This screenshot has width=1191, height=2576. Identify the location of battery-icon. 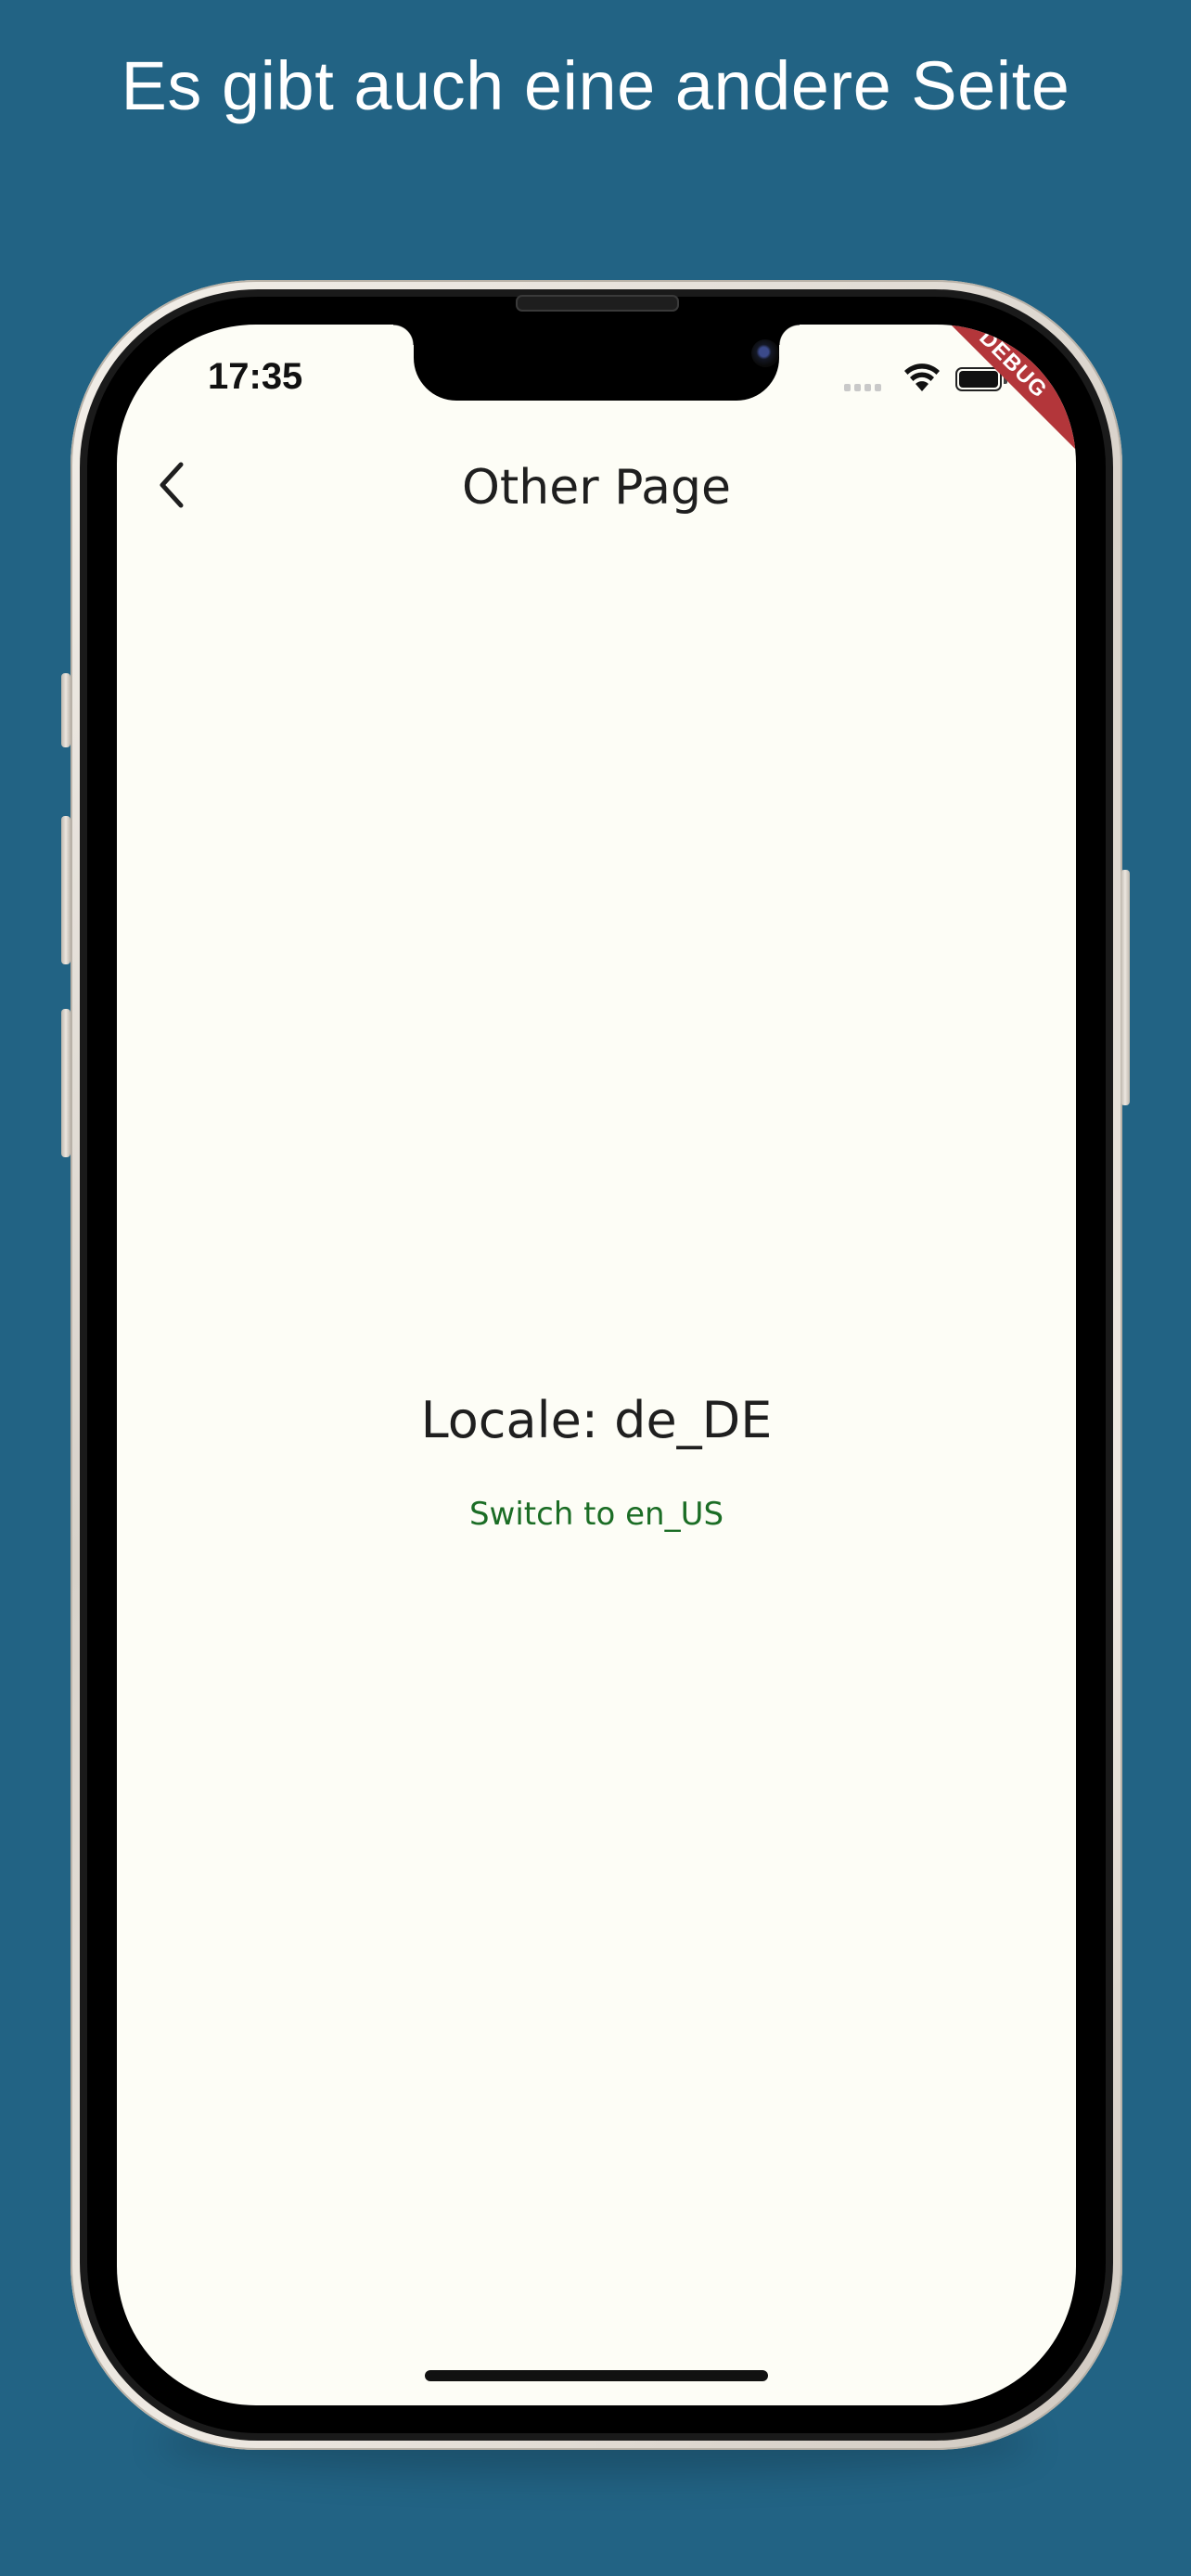
(978, 379).